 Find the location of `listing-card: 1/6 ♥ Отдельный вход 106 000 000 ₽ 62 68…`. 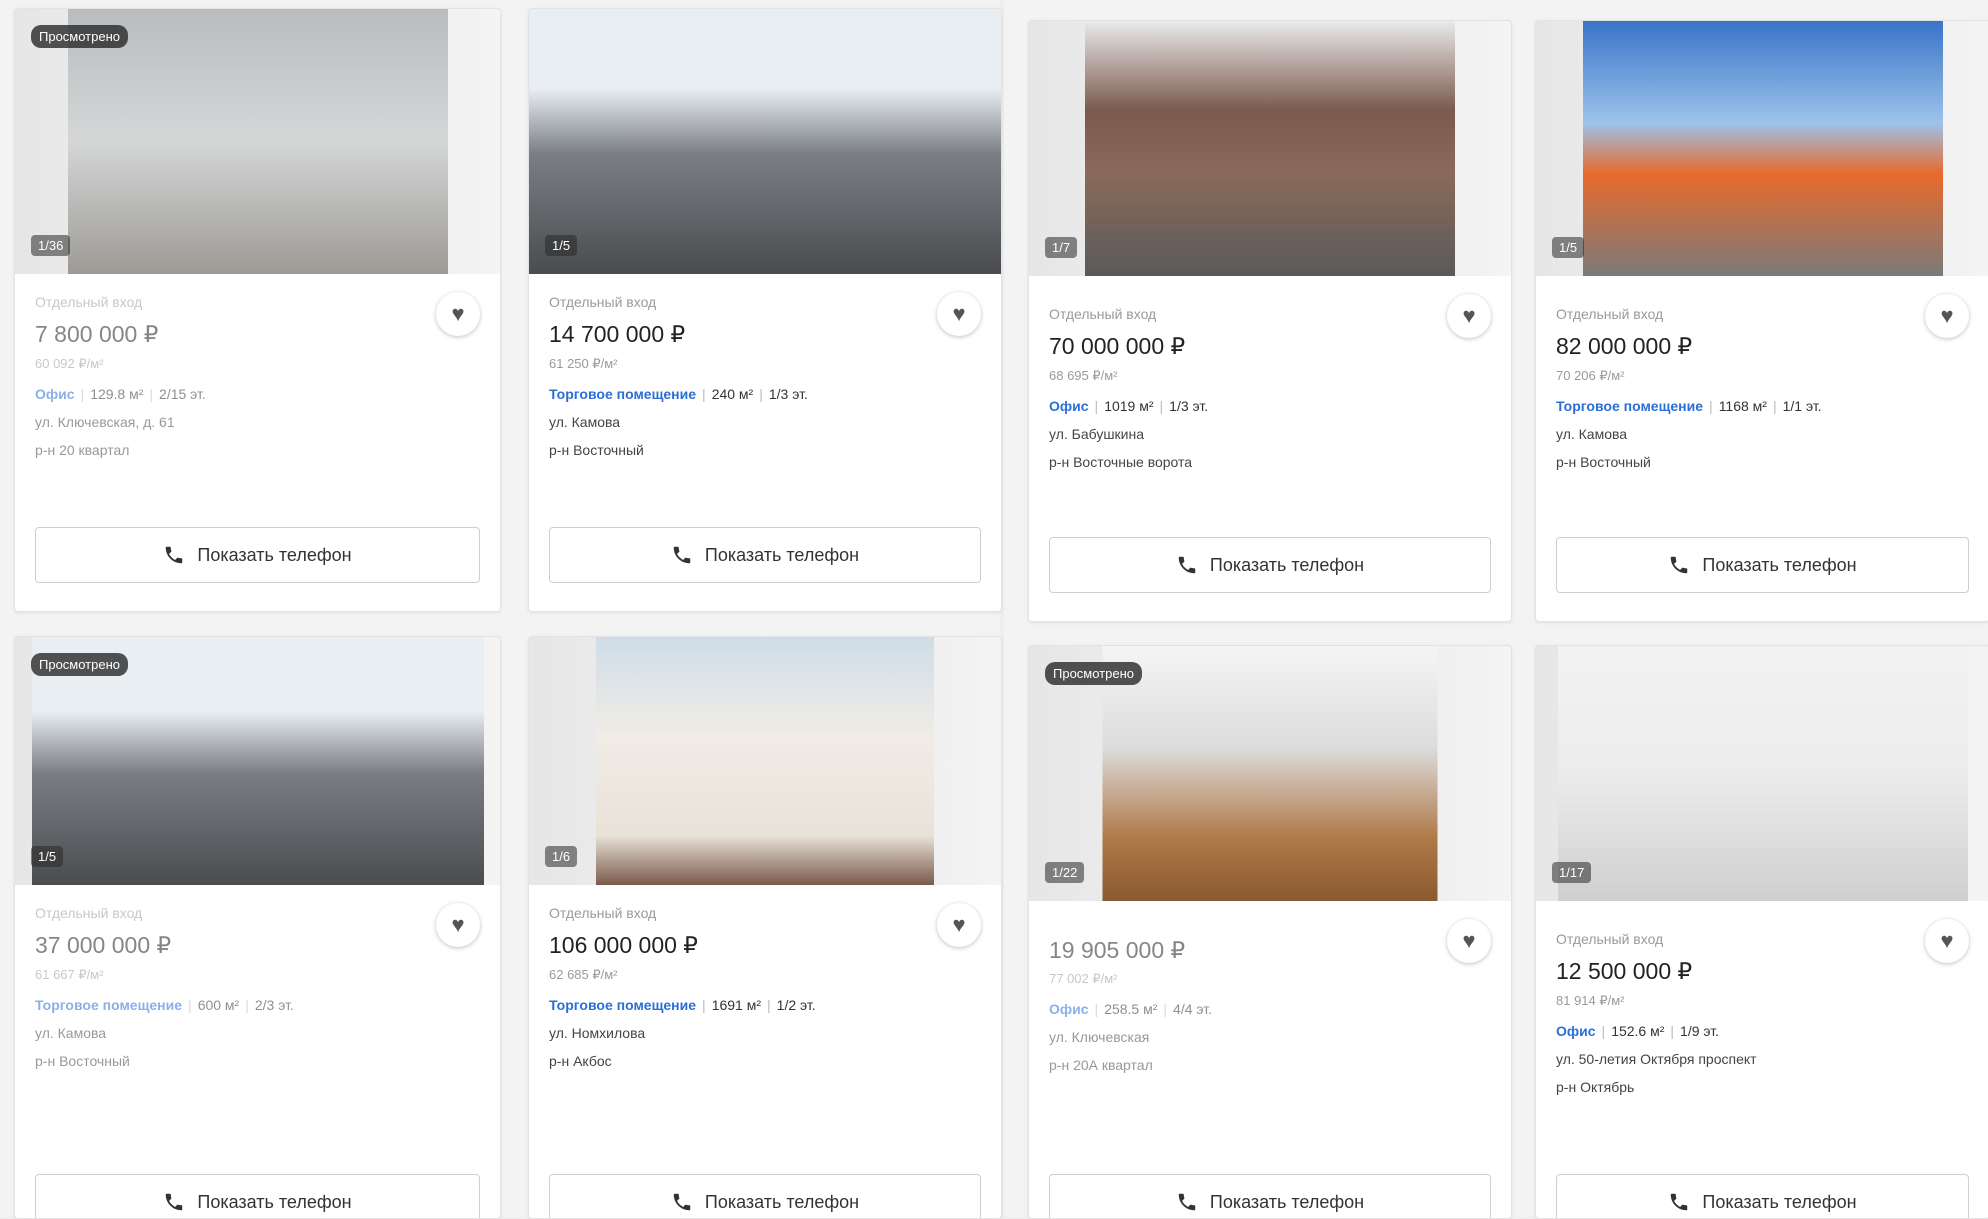

listing-card: 1/6 ♥ Отдельный вход 106 000 000 ₽ 62 68… is located at coordinates (765, 927).